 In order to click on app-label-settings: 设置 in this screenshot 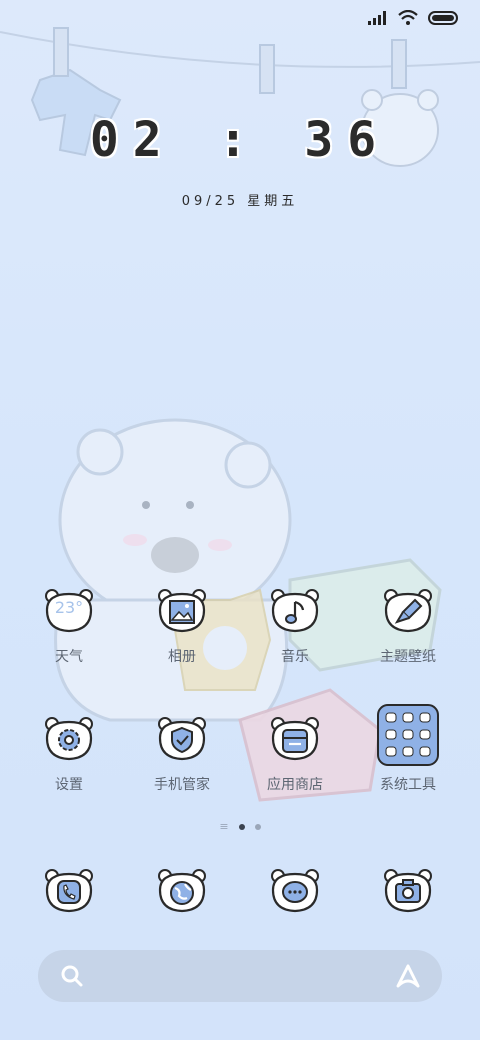, I will do `click(69, 785)`.